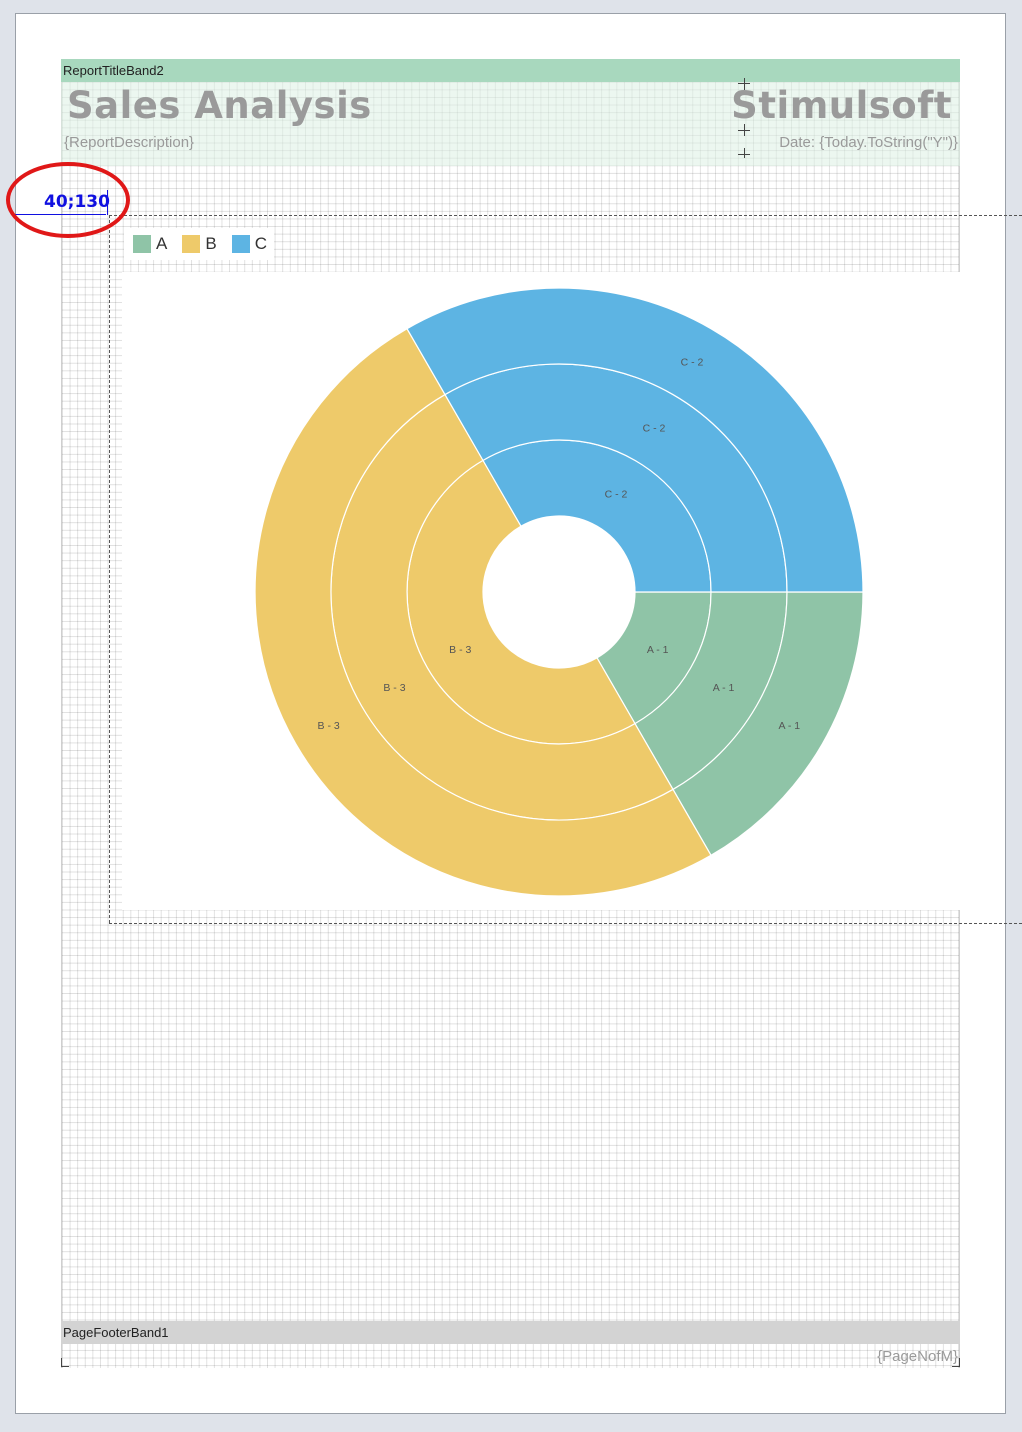 The image size is (1022, 1432). Describe the element at coordinates (917, 1356) in the screenshot. I see `page-number: {PageNofM}` at that location.